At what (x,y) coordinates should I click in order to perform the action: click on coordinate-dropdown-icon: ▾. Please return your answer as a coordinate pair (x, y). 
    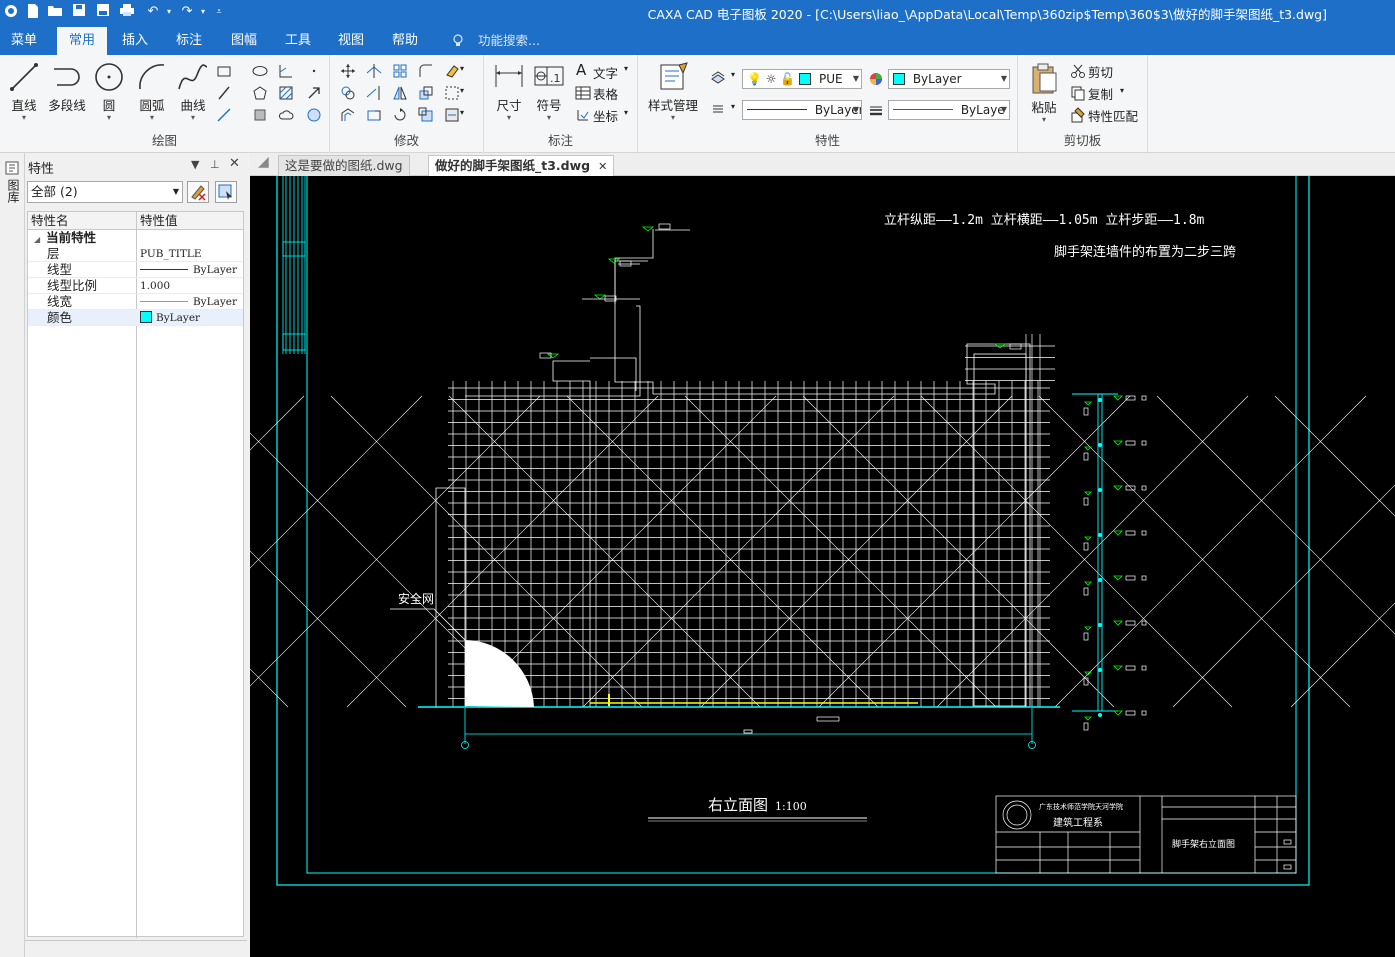
    Looking at the image, I should click on (626, 112).